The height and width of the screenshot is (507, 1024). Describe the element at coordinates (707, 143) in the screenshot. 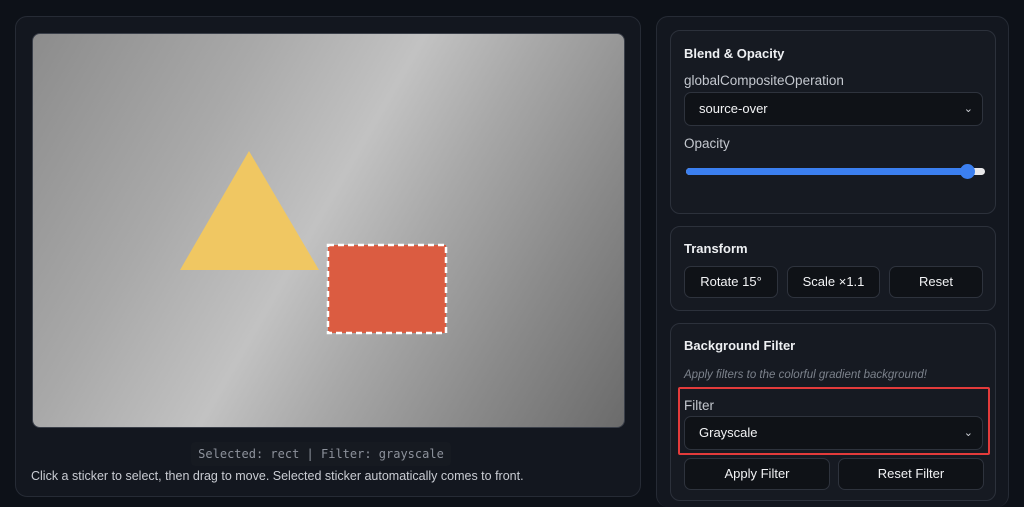

I see `opacity-label: Opacity` at that location.